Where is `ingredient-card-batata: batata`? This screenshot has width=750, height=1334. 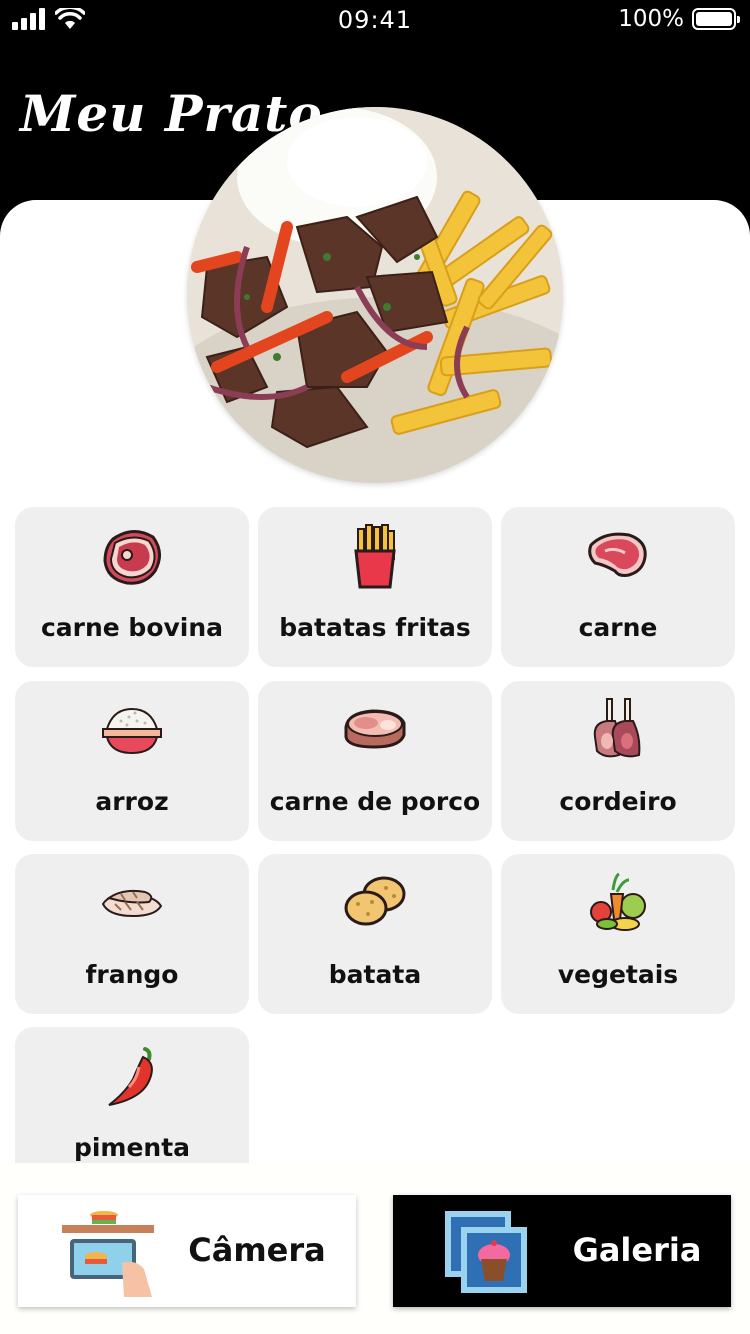 ingredient-card-batata: batata is located at coordinates (375, 934).